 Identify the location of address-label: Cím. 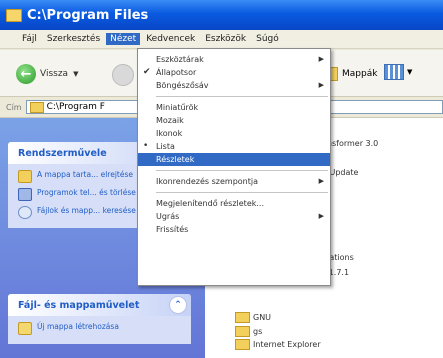
(14, 107).